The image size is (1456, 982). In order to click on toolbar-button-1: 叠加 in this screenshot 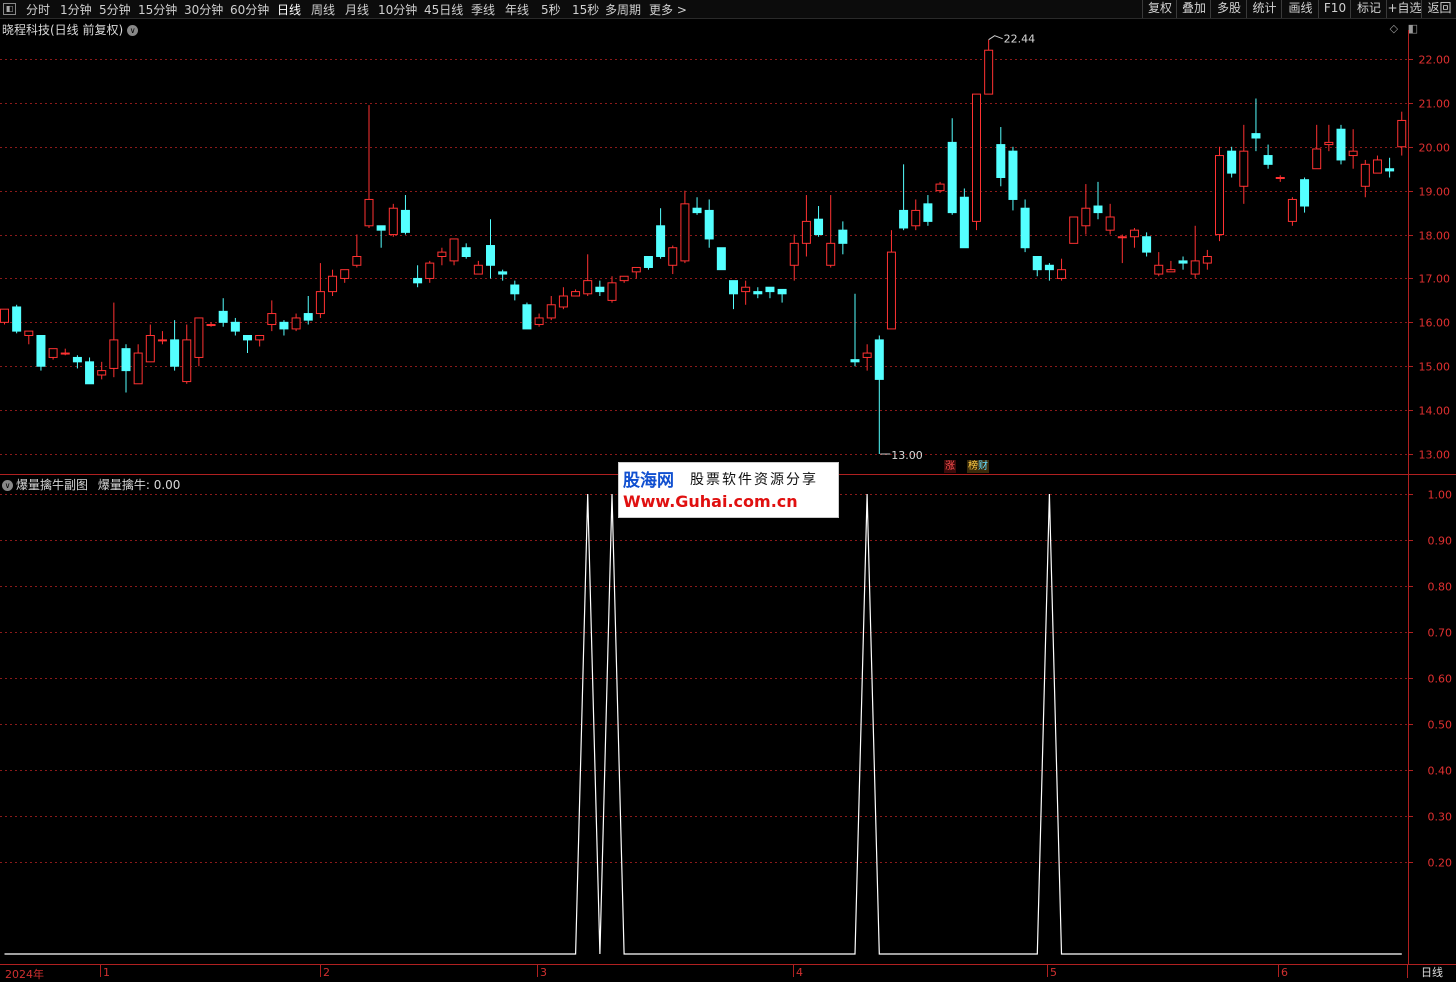, I will do `click(1193, 9)`.